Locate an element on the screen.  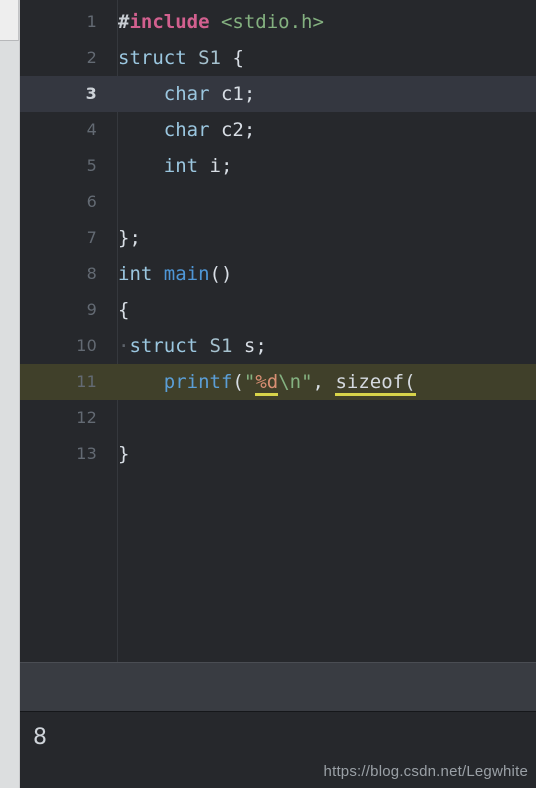
line-number: 1 is located at coordinates (58, 22).